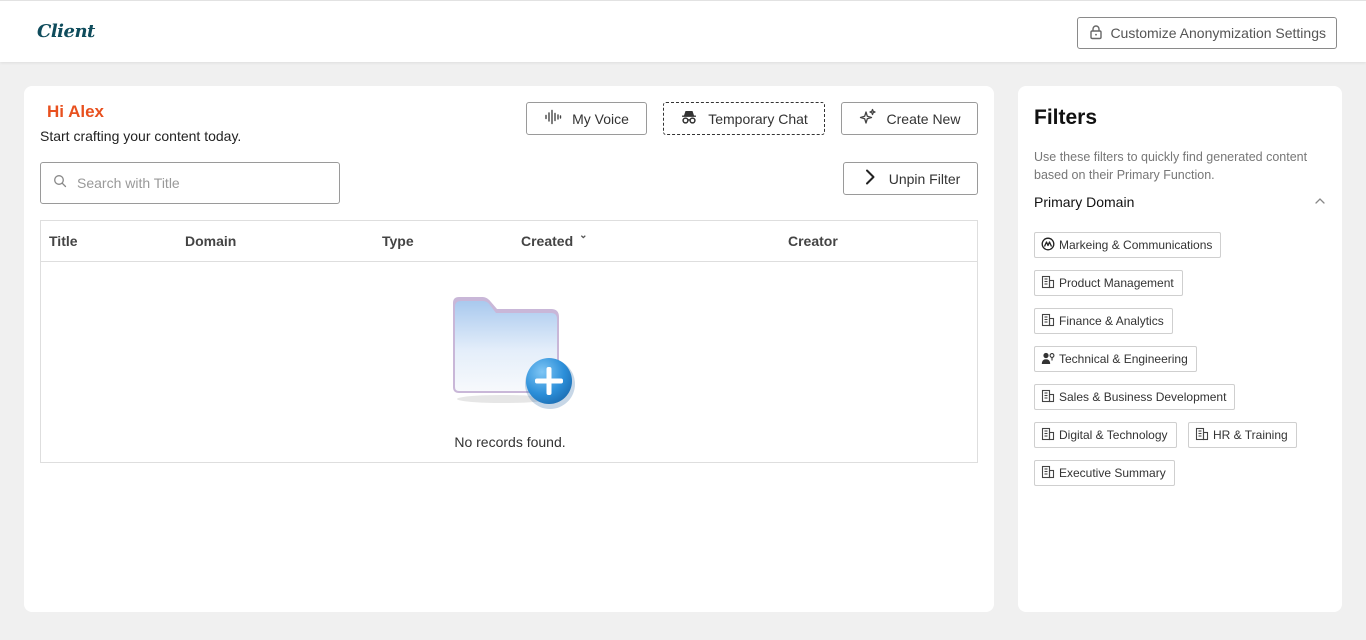  Describe the element at coordinates (923, 118) in the screenshot. I see `create-new-label: Create New` at that location.